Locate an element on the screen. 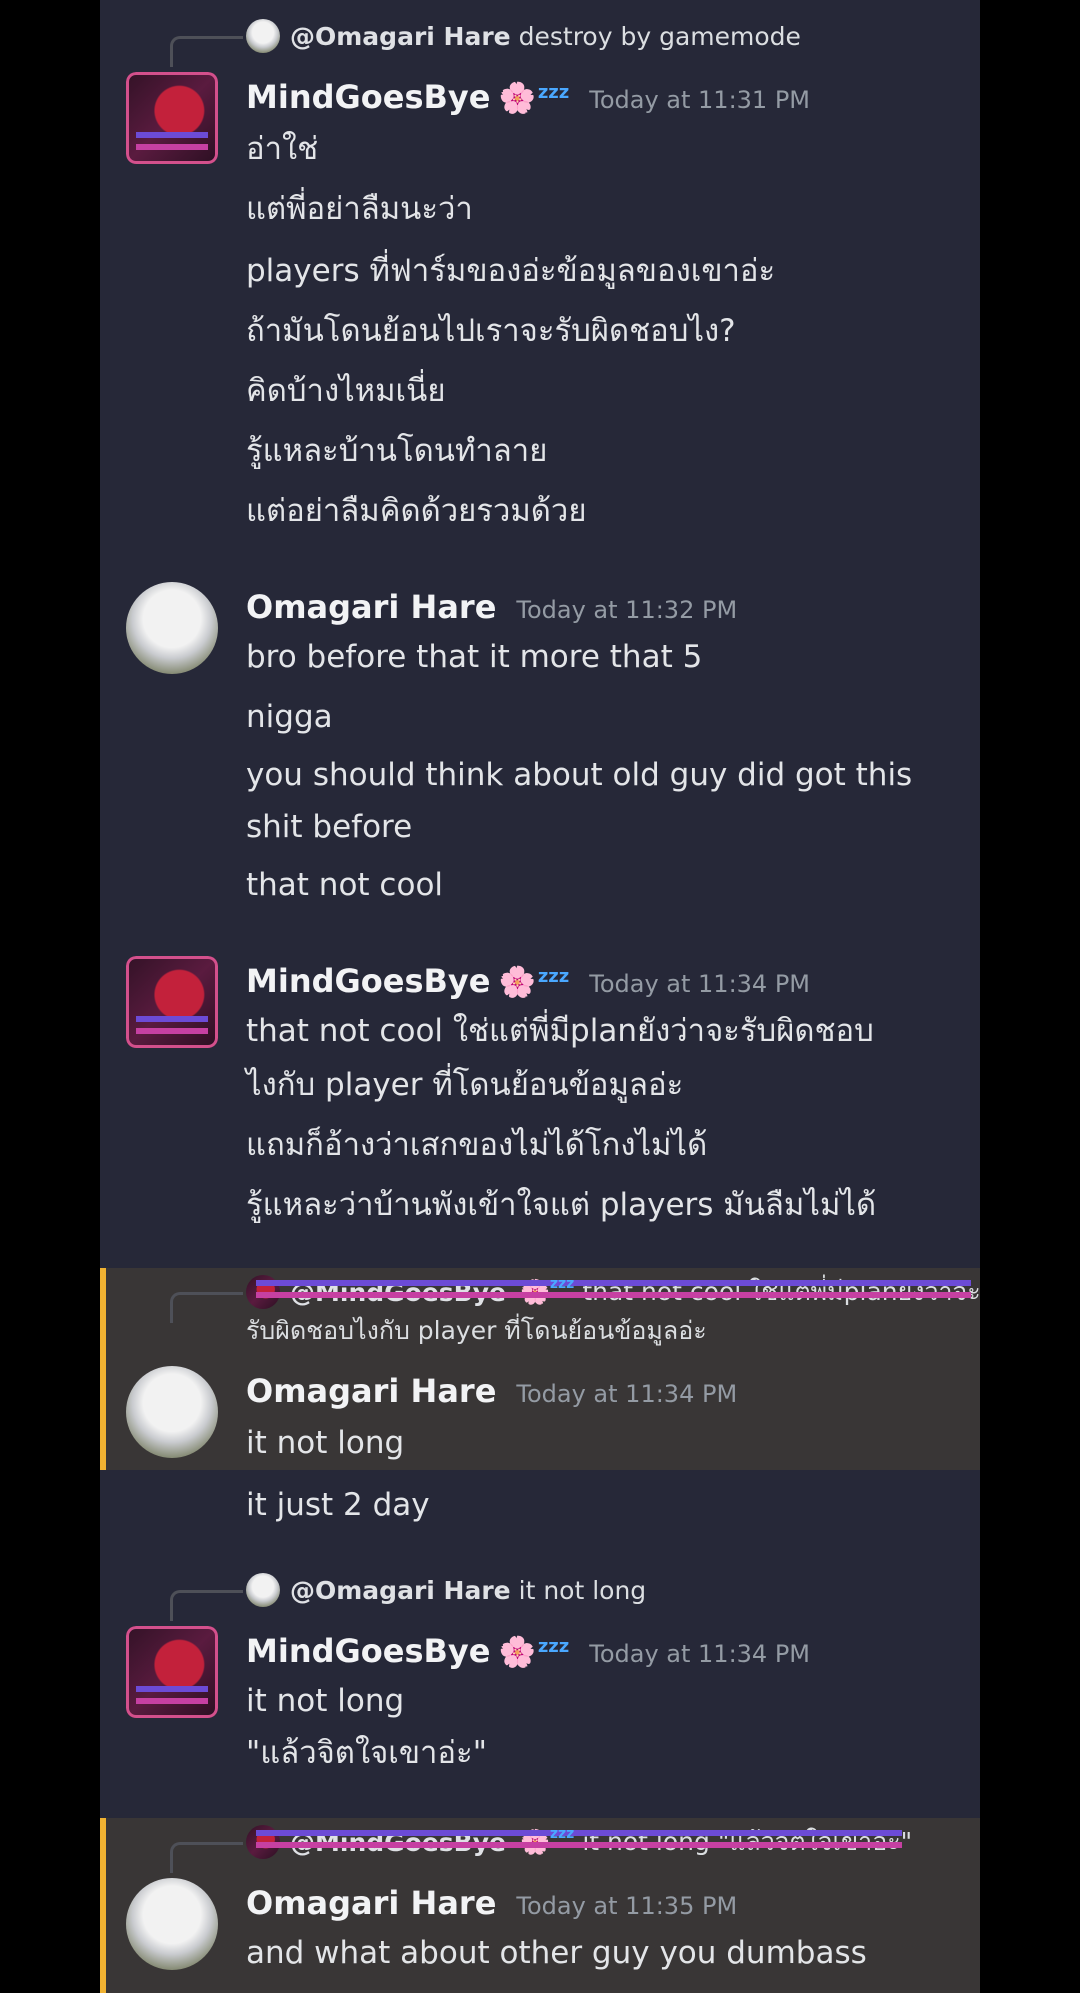 The image size is (1080, 1993). message-line: ถ้ามันโดนย้อนไปเราจะรับผิดชอบไง? is located at coordinates (491, 331).